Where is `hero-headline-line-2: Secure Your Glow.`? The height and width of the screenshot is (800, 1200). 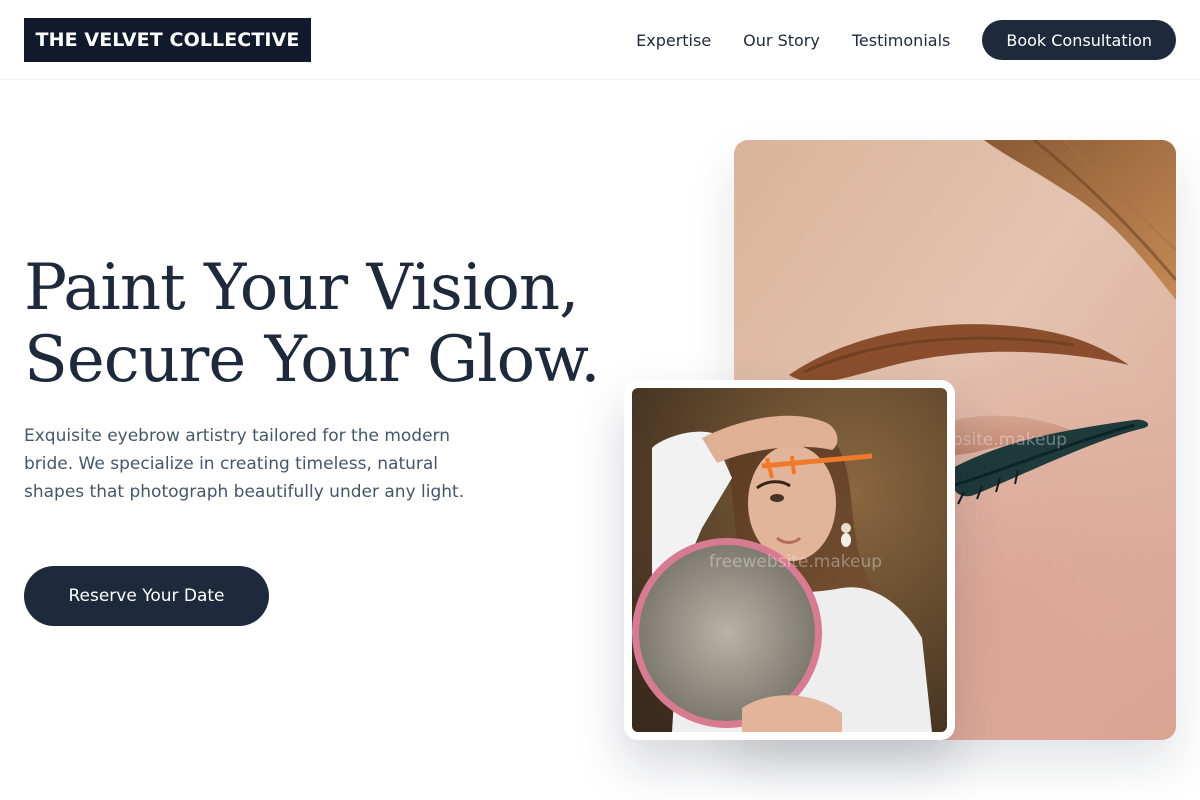
hero-headline-line-2: Secure Your Glow. is located at coordinates (312, 360).